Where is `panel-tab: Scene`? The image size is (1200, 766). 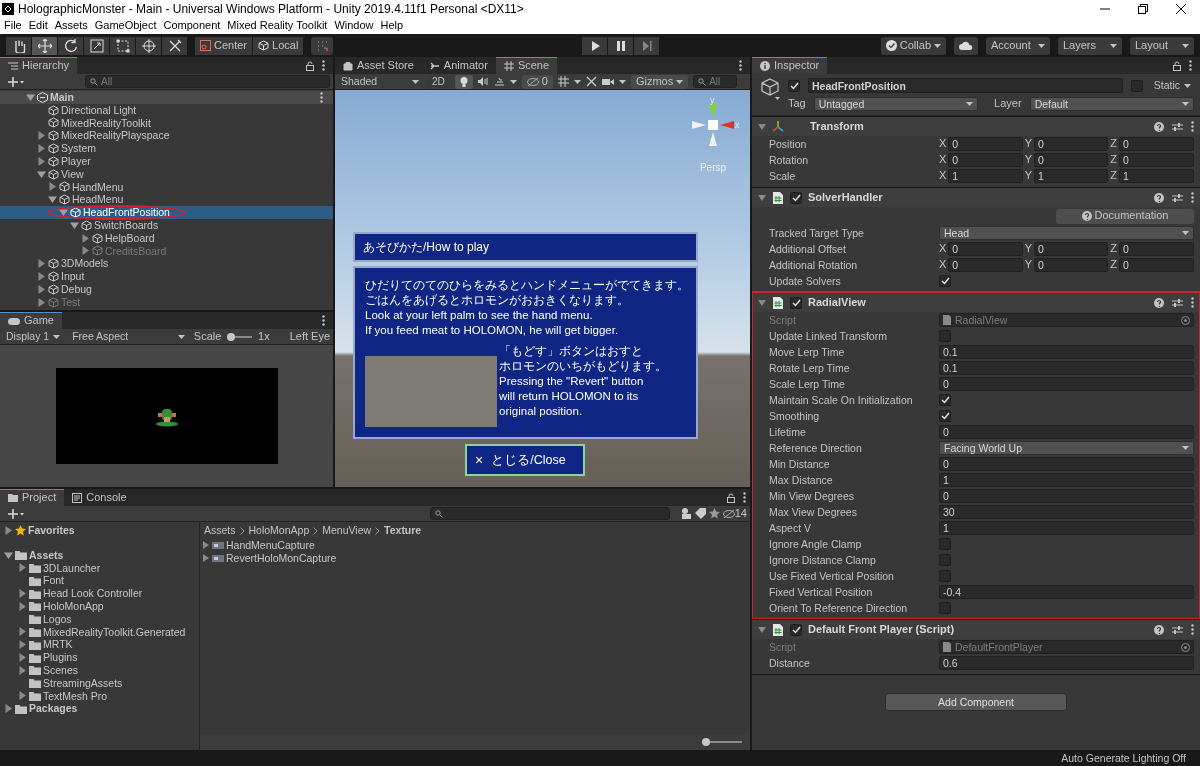
panel-tab: Scene is located at coordinates (526, 65).